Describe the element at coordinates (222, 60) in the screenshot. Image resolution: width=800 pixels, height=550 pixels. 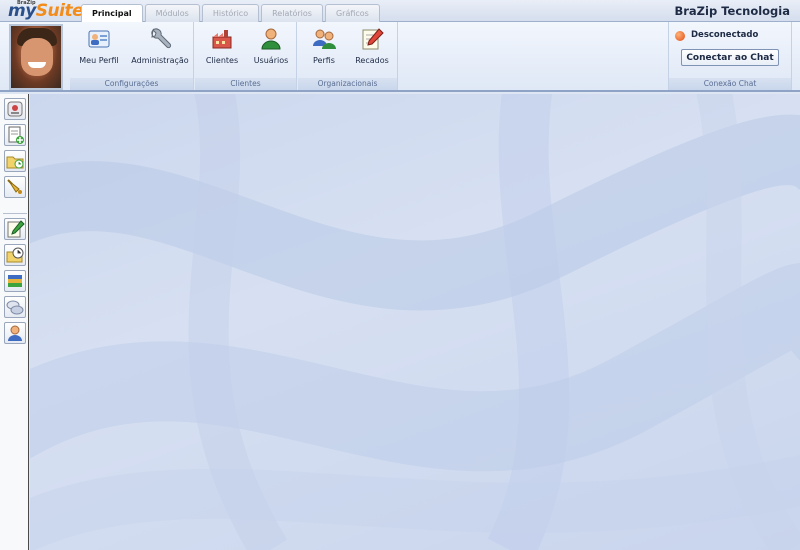
I see `clientes-label: Clientes` at that location.